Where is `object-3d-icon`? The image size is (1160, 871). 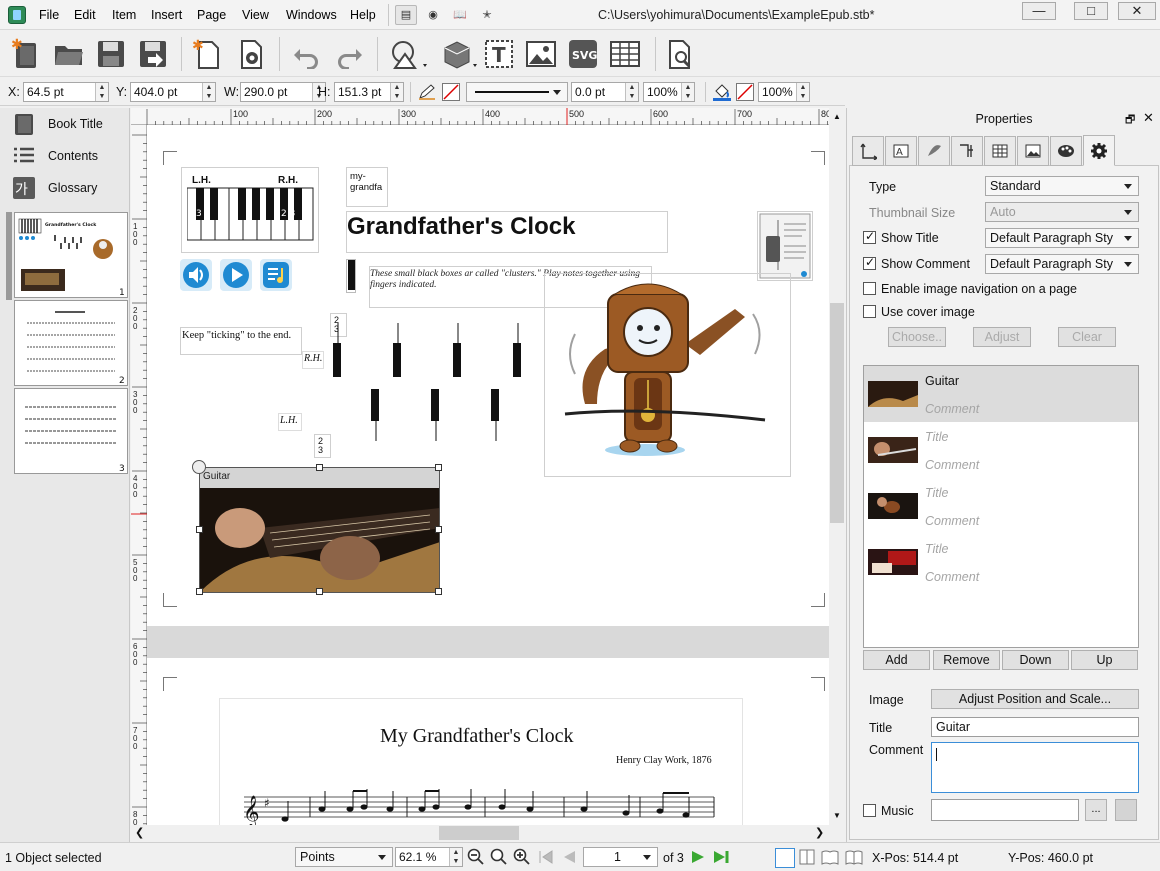
object-3d-icon is located at coordinates (459, 54).